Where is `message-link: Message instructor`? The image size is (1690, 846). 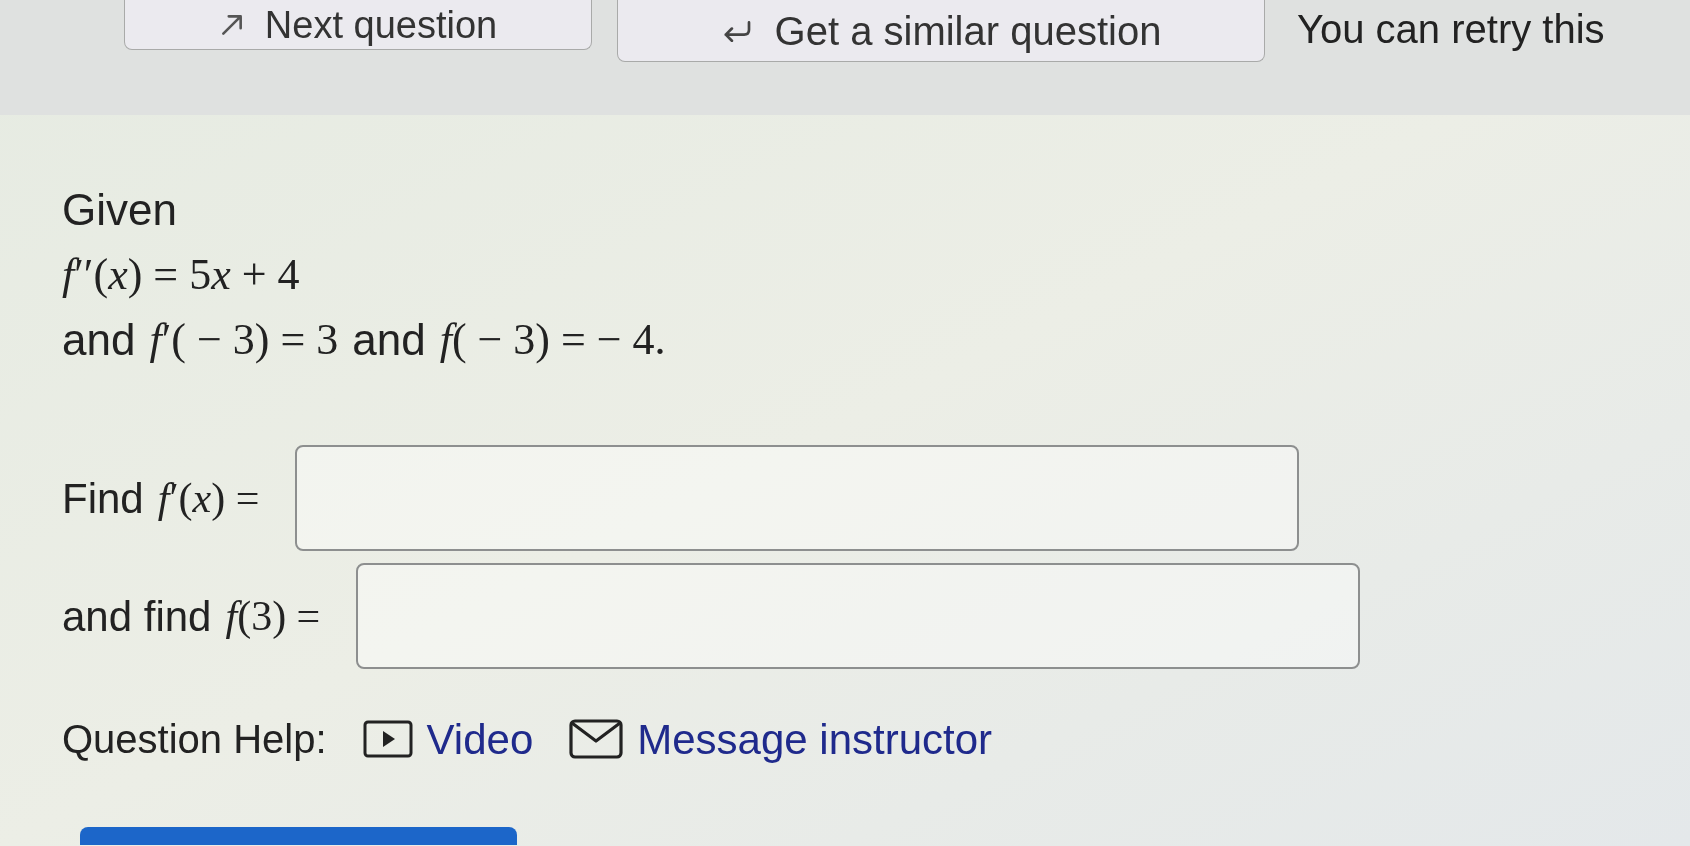 message-link: Message instructor is located at coordinates (781, 739).